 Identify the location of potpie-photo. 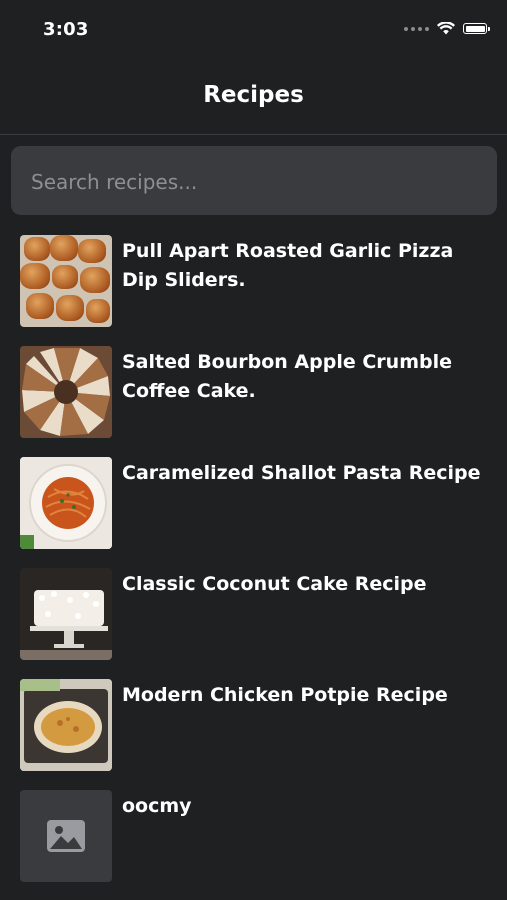
(66, 725).